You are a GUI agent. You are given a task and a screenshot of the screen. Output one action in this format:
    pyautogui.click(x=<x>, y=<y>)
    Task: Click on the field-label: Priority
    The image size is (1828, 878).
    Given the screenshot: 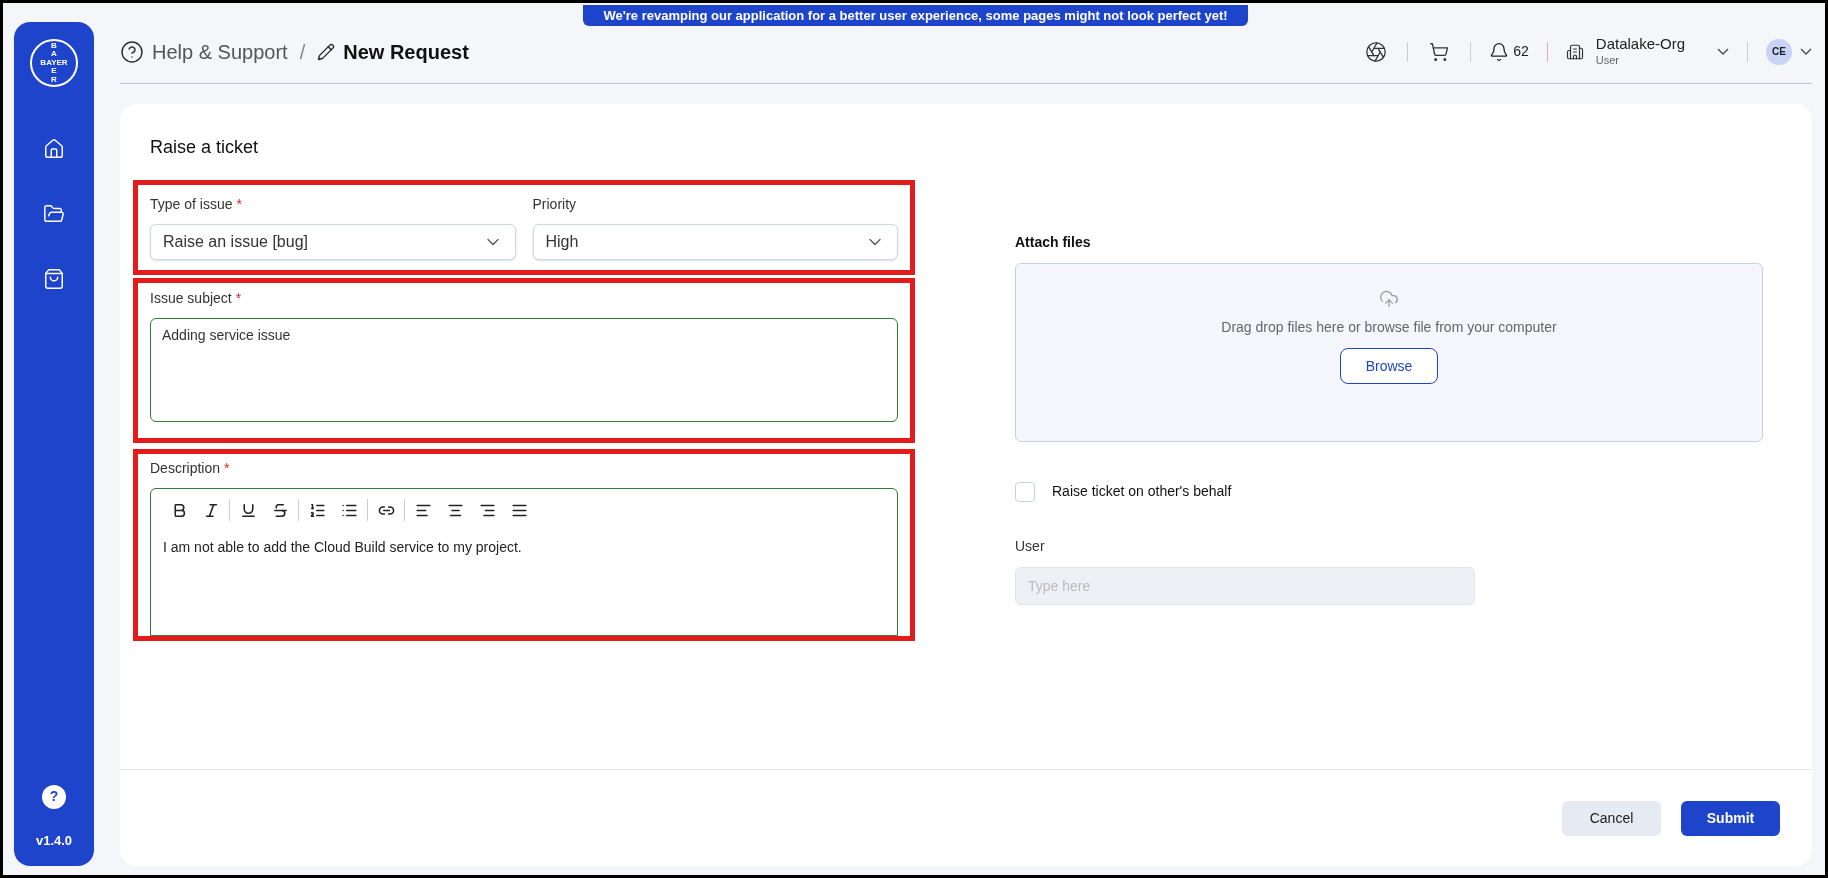 What is the action you would take?
    pyautogui.click(x=554, y=204)
    